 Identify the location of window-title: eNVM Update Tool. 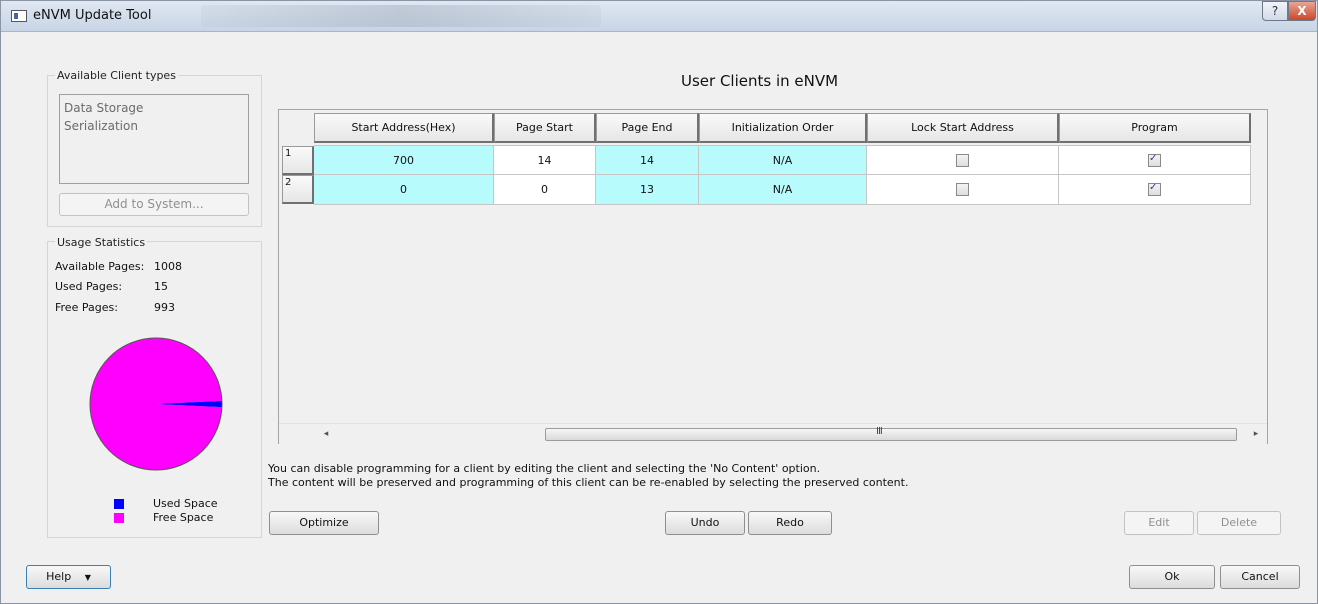
(92, 15).